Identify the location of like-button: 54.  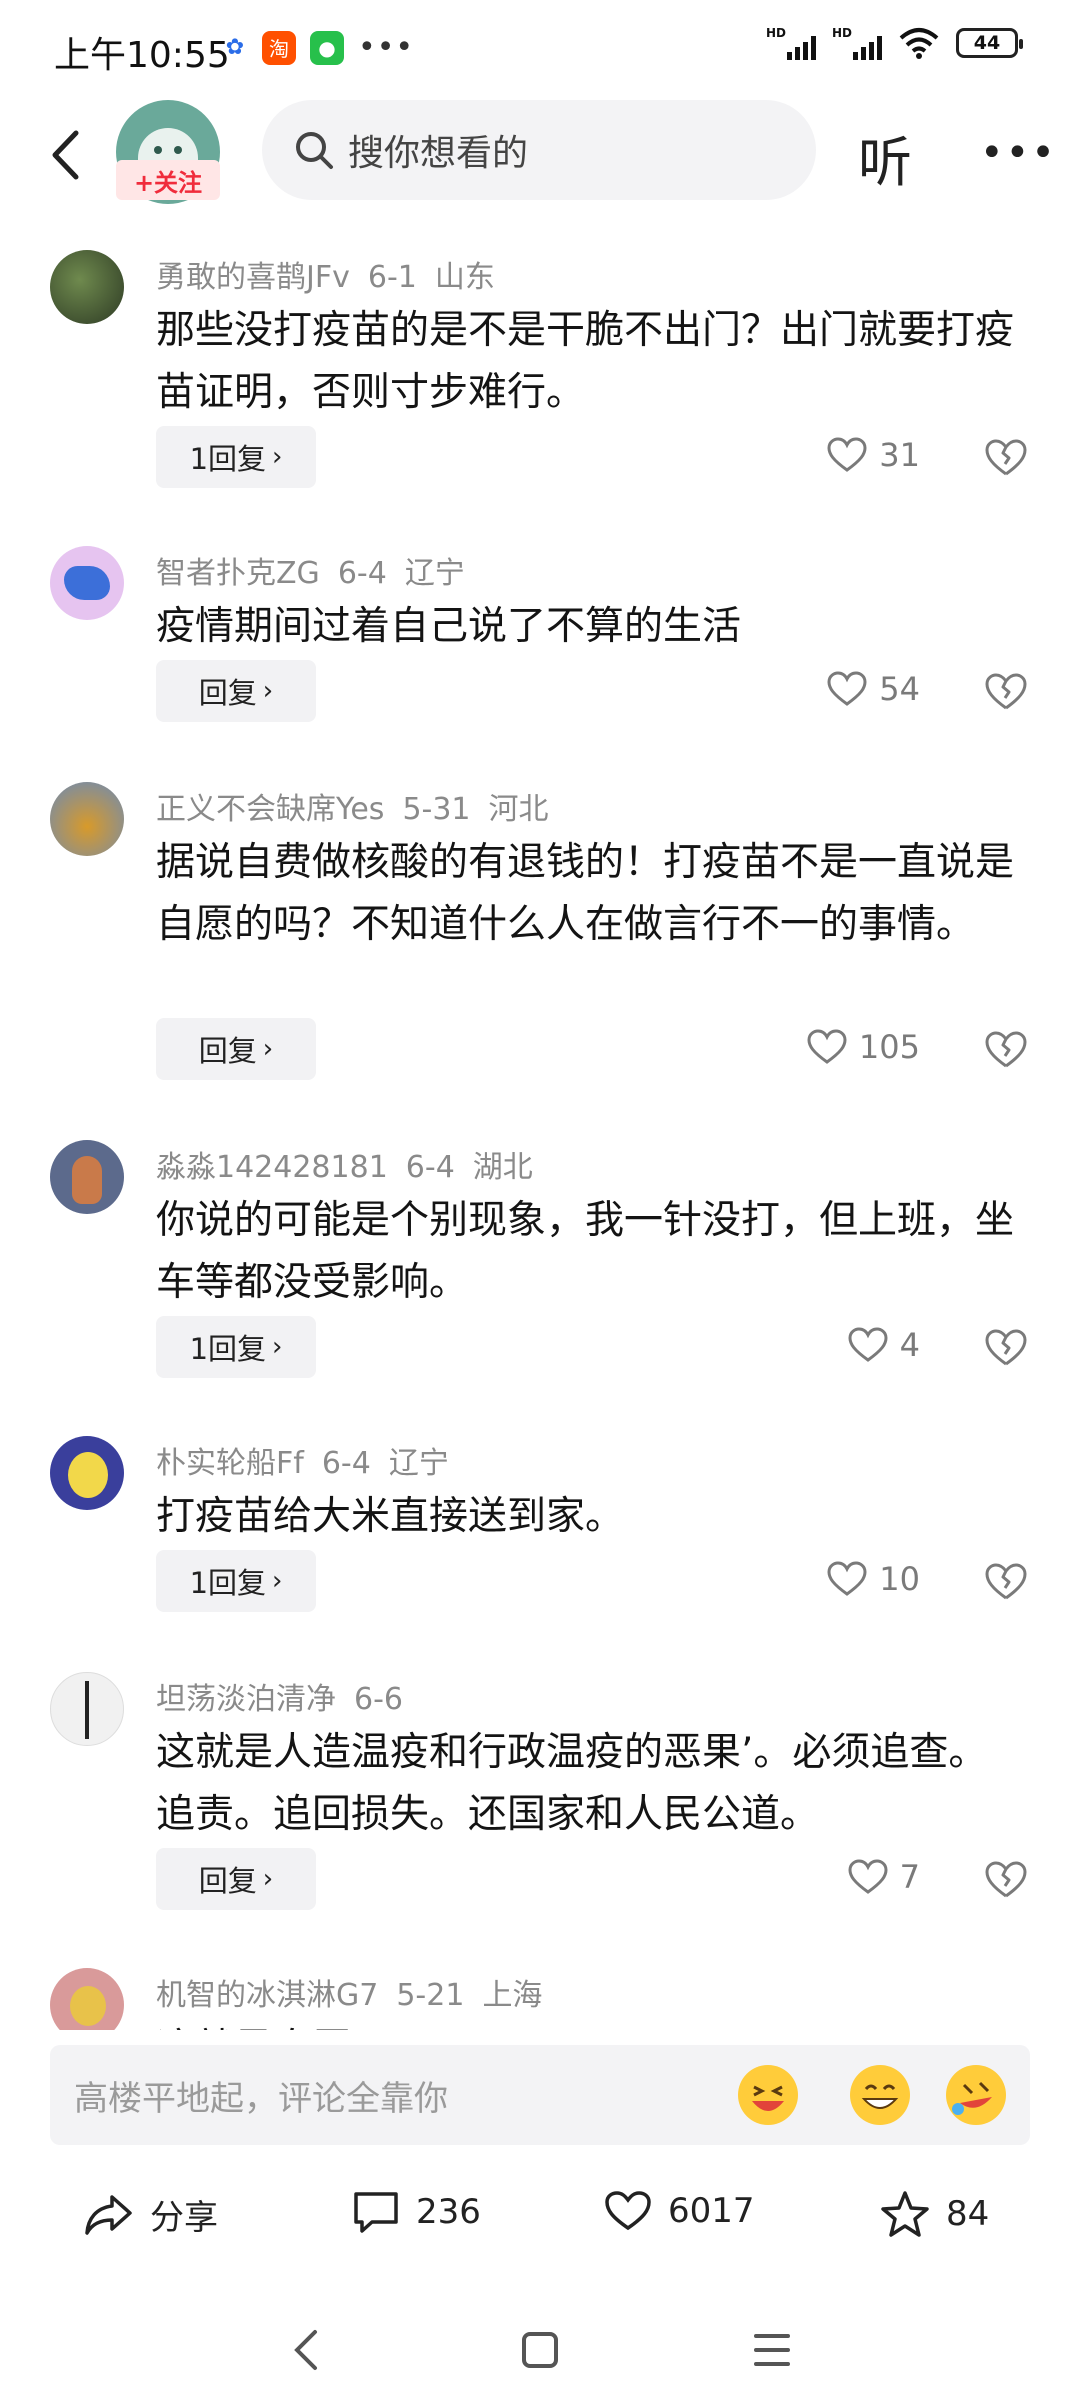
(873, 689).